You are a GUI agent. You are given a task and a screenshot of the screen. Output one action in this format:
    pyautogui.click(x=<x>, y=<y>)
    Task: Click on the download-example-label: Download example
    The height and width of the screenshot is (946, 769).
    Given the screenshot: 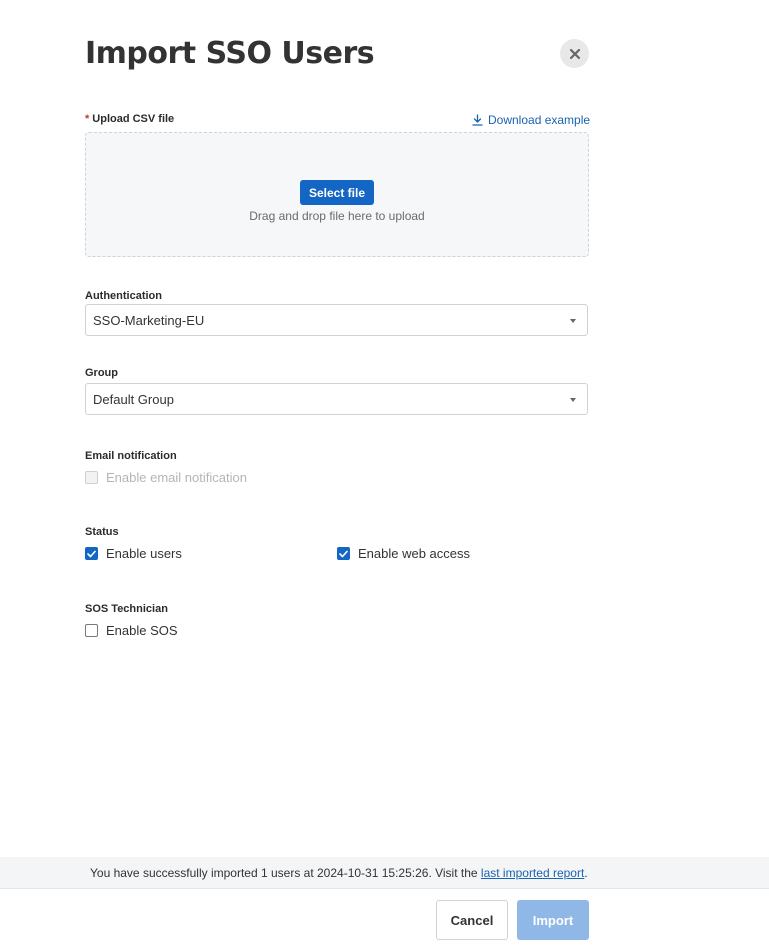 What is the action you would take?
    pyautogui.click(x=539, y=120)
    